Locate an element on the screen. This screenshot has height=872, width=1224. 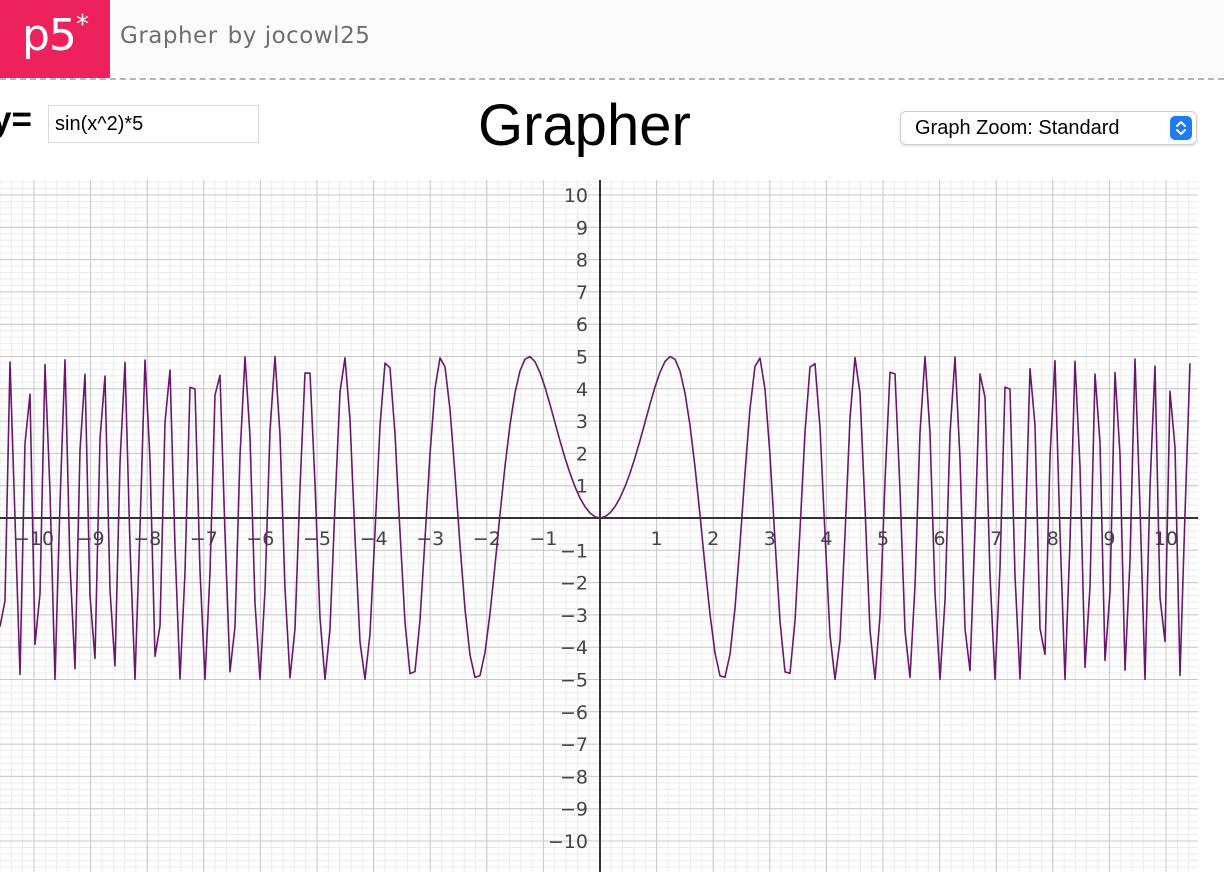
sketch-name: Grapher is located at coordinates (169, 36).